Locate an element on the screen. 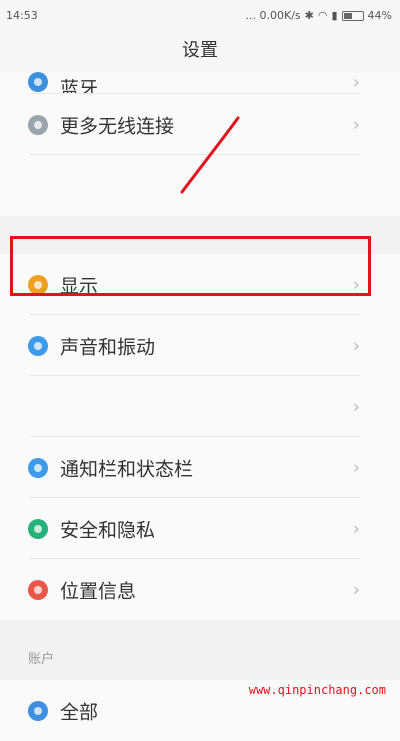  watermark: www.qinpinchang.com is located at coordinates (317, 690).